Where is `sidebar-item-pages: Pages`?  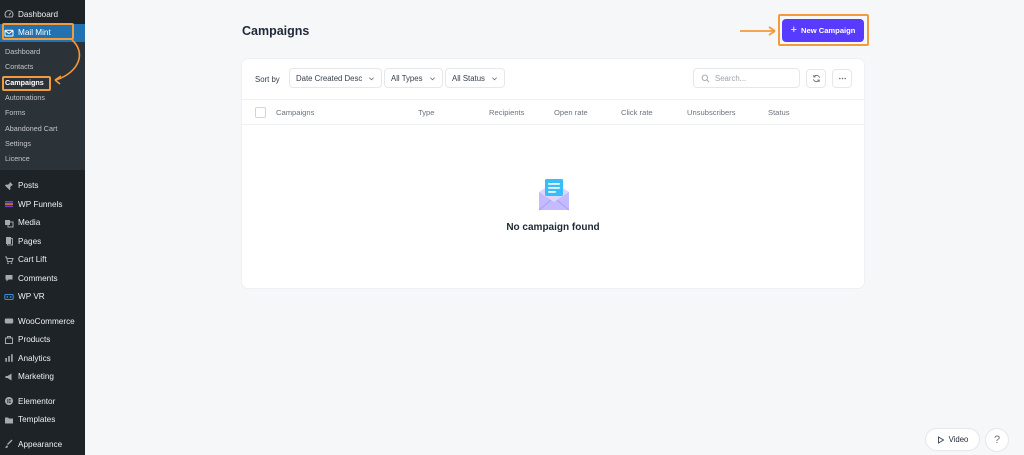 sidebar-item-pages: Pages is located at coordinates (42, 241).